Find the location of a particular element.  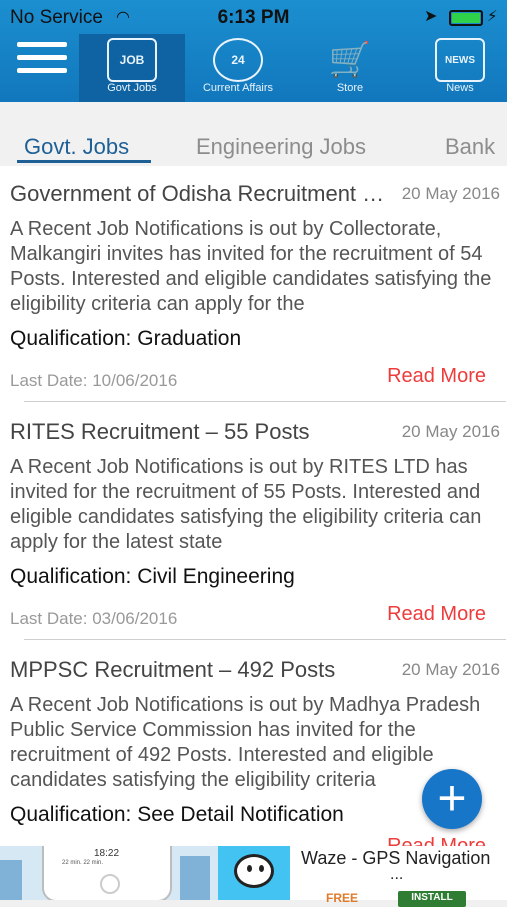

job-qualification: Qualification: Civil Engineering is located at coordinates (152, 576).